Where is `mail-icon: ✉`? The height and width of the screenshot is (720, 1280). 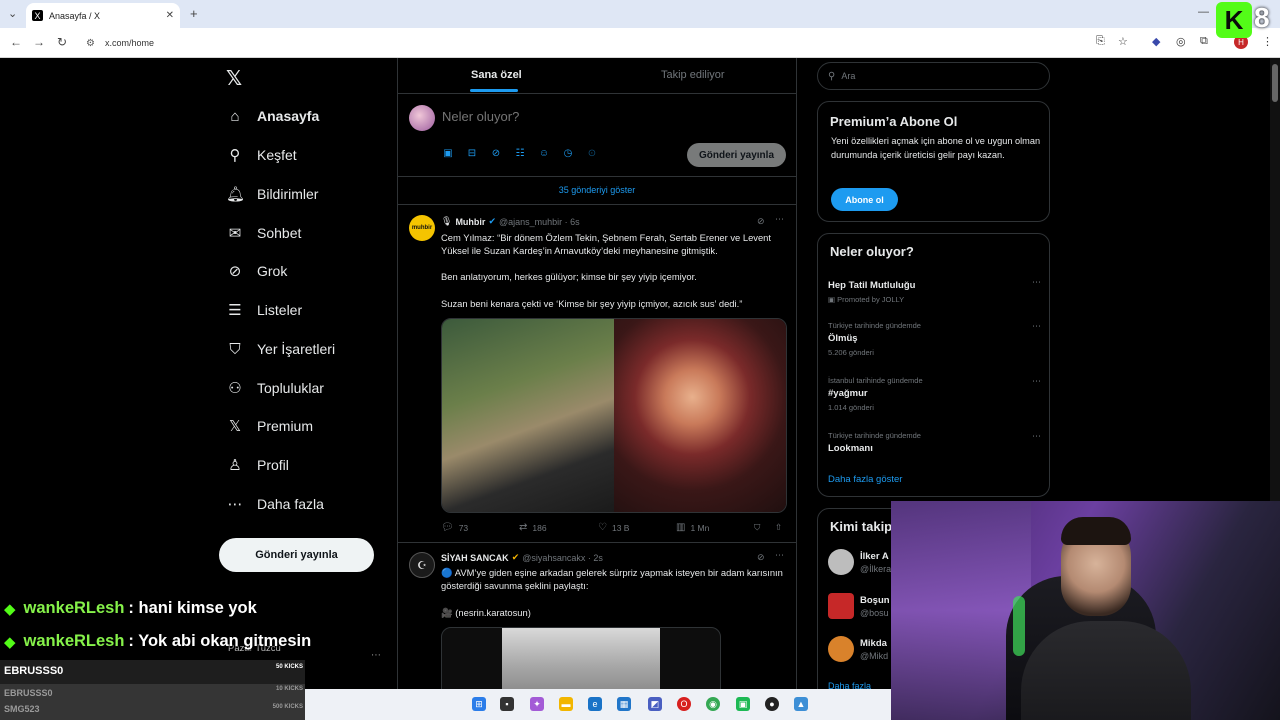
mail-icon: ✉ is located at coordinates (235, 233).